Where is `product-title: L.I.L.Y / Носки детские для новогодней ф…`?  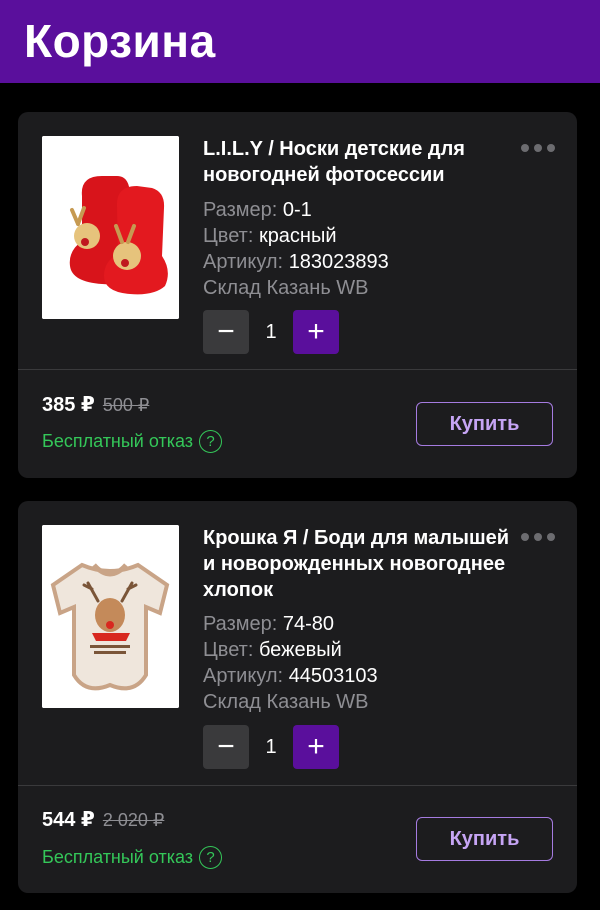
product-title: L.I.L.Y / Носки детские для новогодней ф… is located at coordinates (363, 162).